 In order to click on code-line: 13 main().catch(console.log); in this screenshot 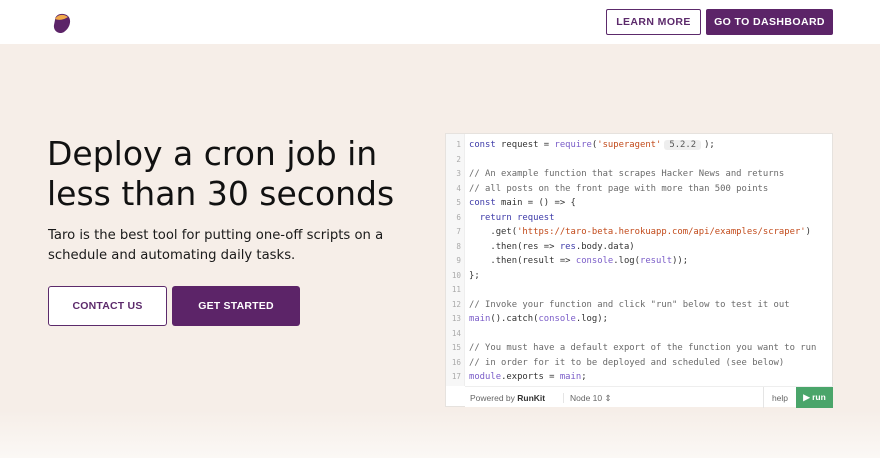, I will do `click(529, 319)`.